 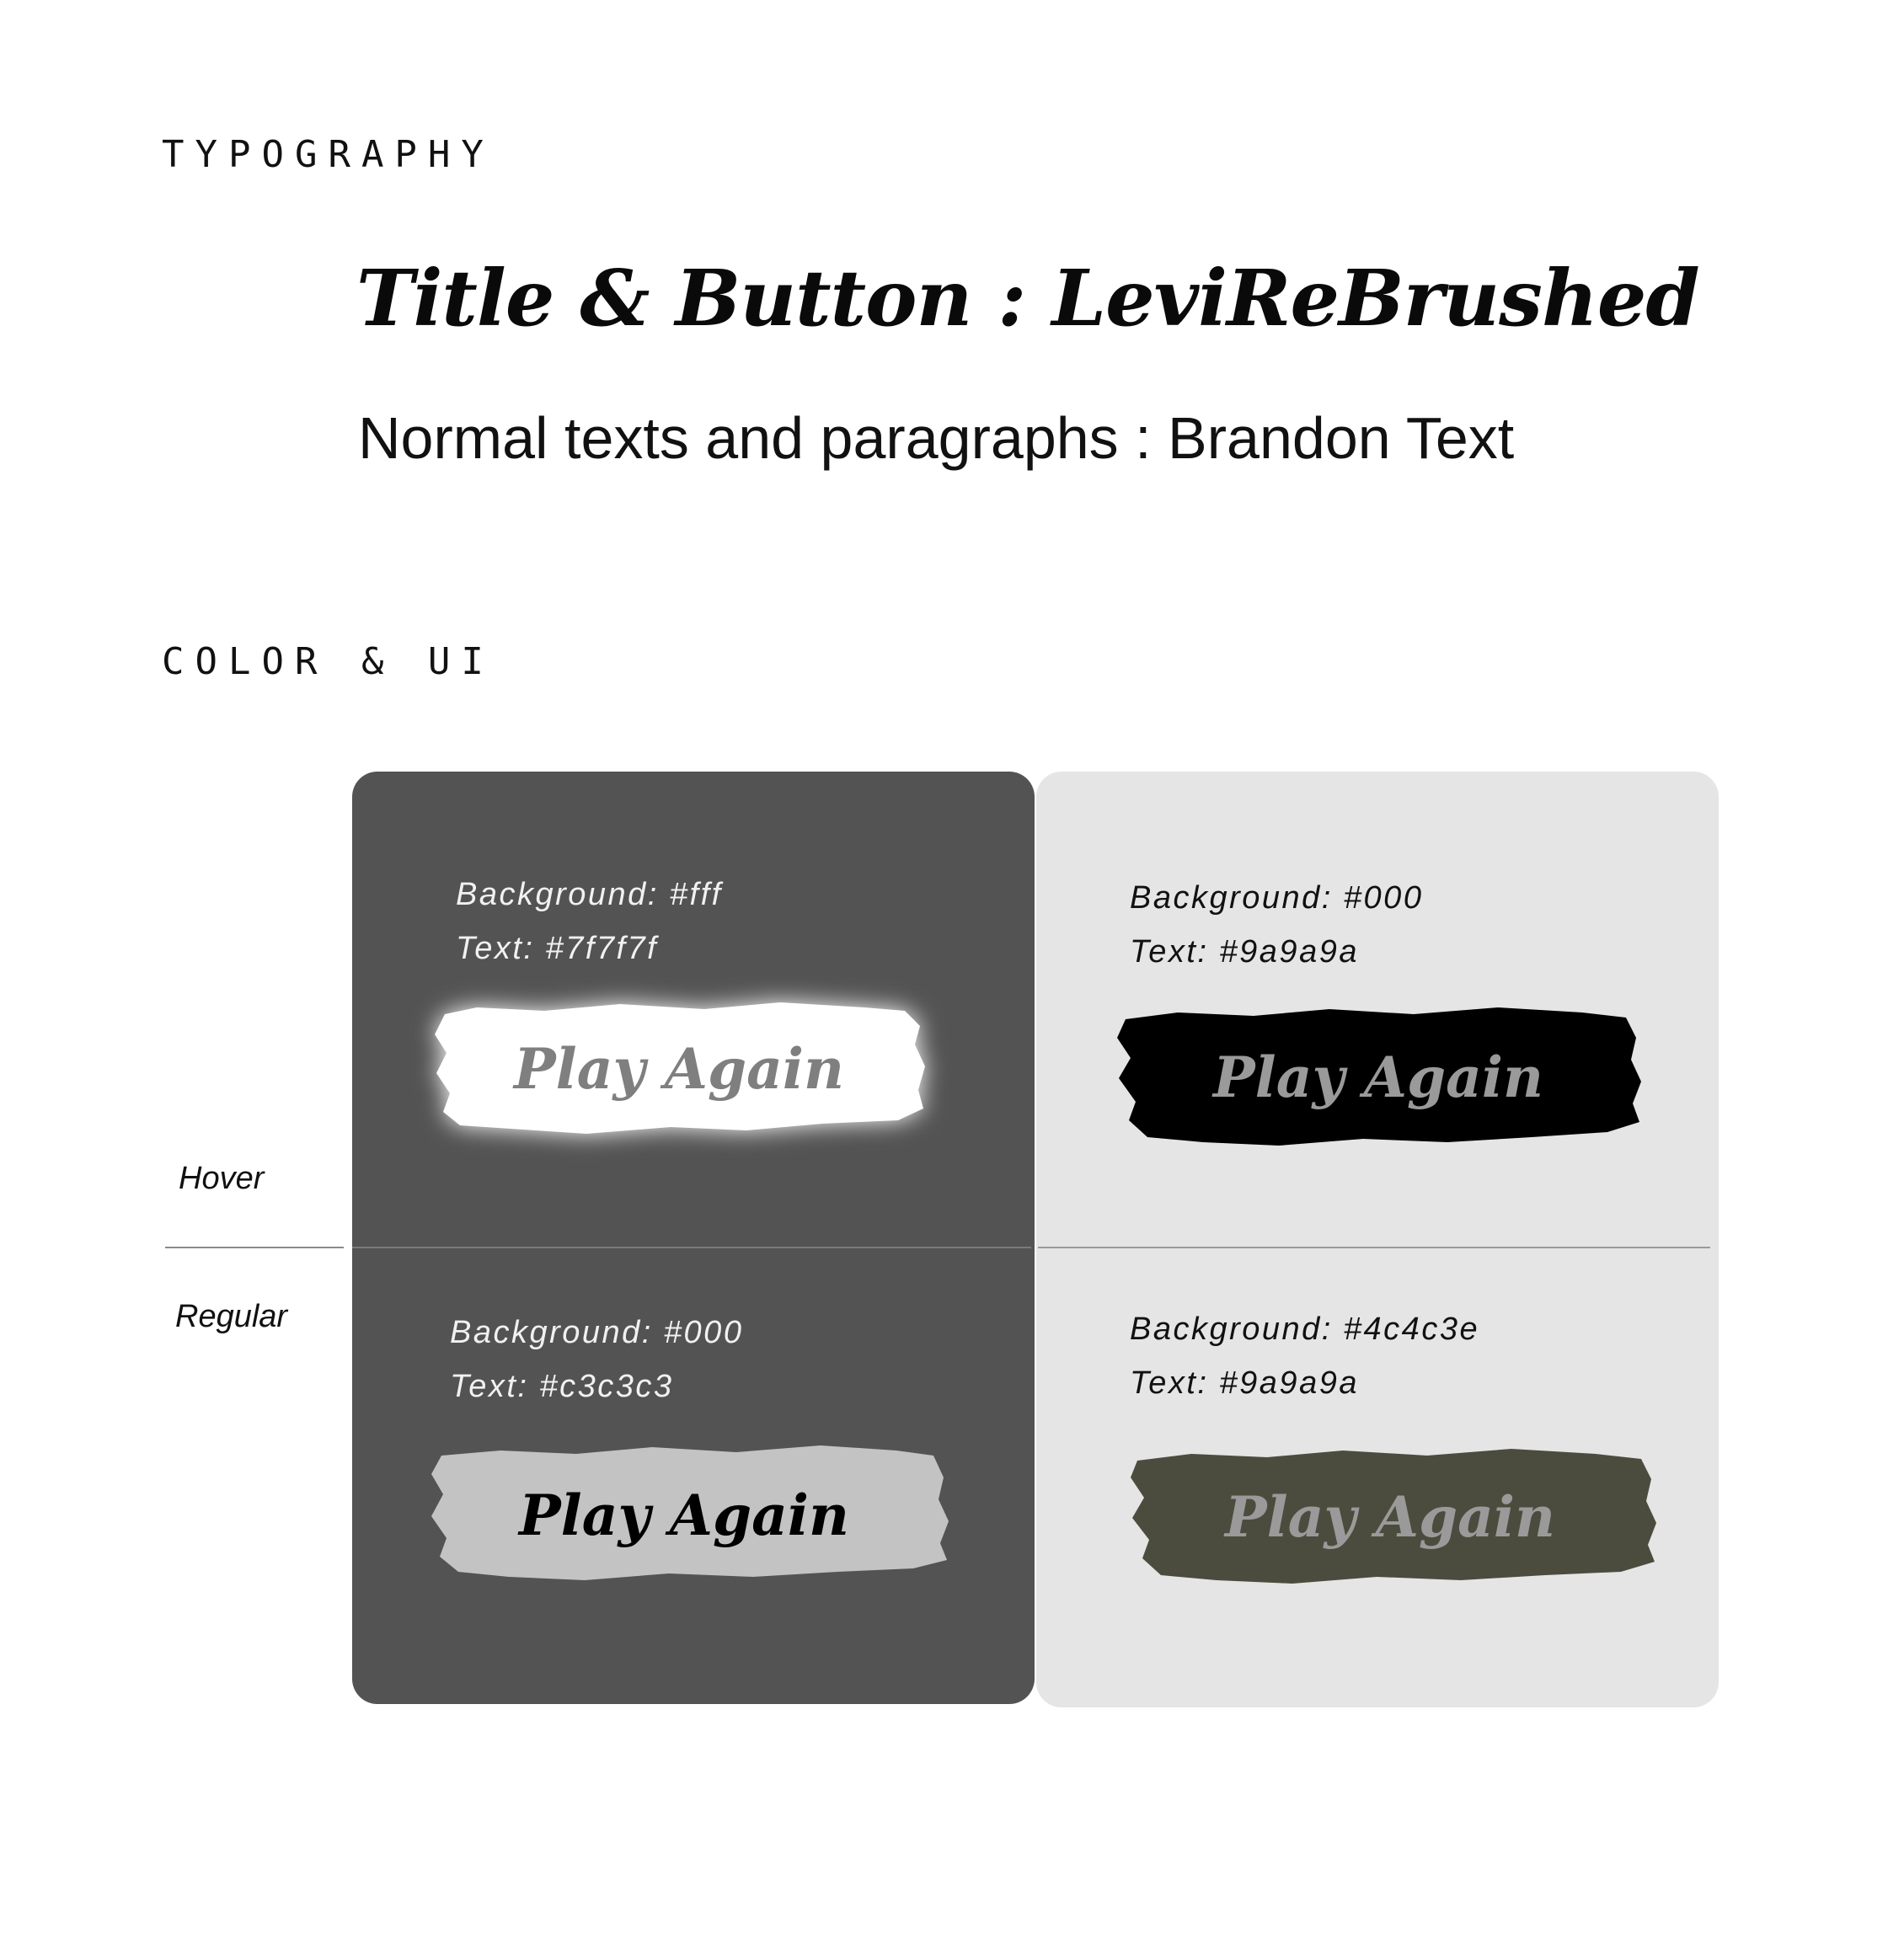 What do you see at coordinates (329, 154) in the screenshot?
I see `typography-section-heading: TYPOGRAPHY` at bounding box center [329, 154].